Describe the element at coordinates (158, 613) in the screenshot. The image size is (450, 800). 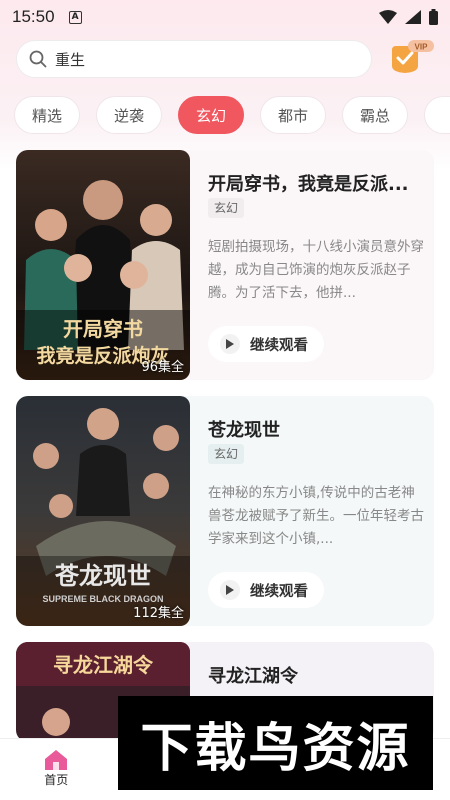
I see `episode-count: 112集全` at that location.